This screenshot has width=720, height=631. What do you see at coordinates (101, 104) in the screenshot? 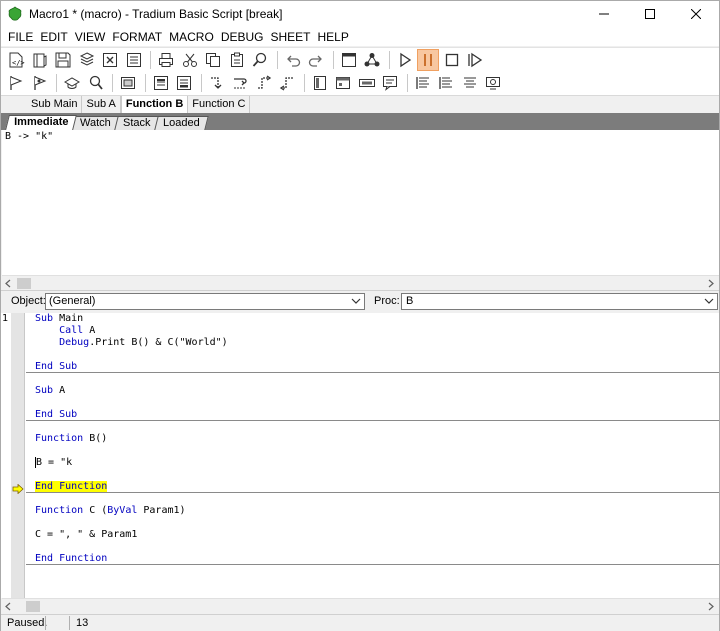
I see `tab-sub-a: Sub A` at bounding box center [101, 104].